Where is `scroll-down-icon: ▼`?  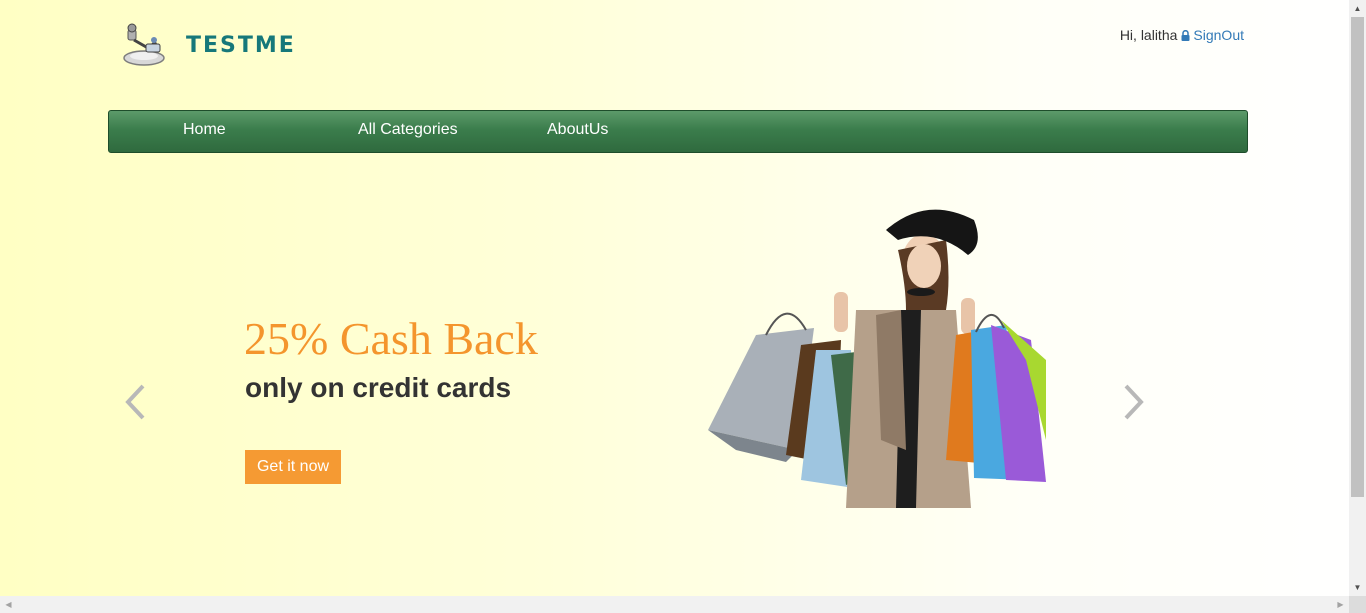
scroll-down-icon: ▼ is located at coordinates (1357, 587).